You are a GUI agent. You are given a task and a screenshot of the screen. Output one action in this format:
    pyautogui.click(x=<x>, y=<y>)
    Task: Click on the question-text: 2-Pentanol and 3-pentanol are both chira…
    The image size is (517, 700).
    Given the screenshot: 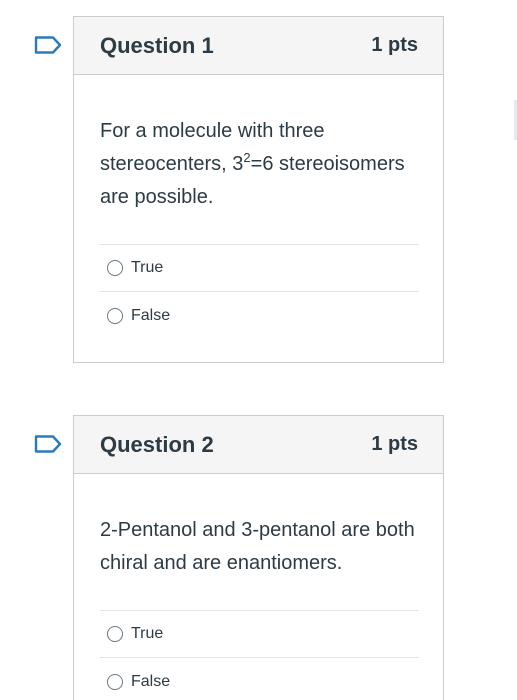 What is the action you would take?
    pyautogui.click(x=257, y=546)
    